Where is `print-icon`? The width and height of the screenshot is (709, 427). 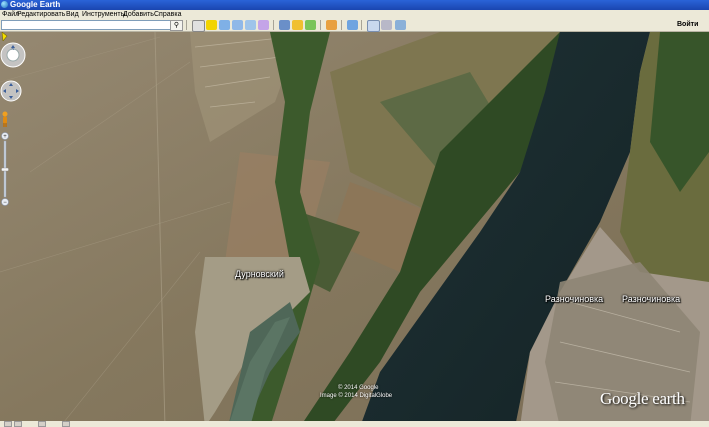
print-icon is located at coordinates (386, 25).